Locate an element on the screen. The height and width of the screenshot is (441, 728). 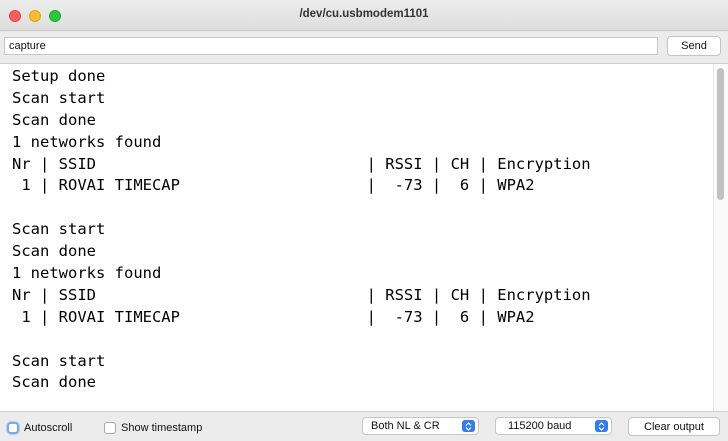
window-title: /dev/cu.usbmodem1101 is located at coordinates (364, 14).